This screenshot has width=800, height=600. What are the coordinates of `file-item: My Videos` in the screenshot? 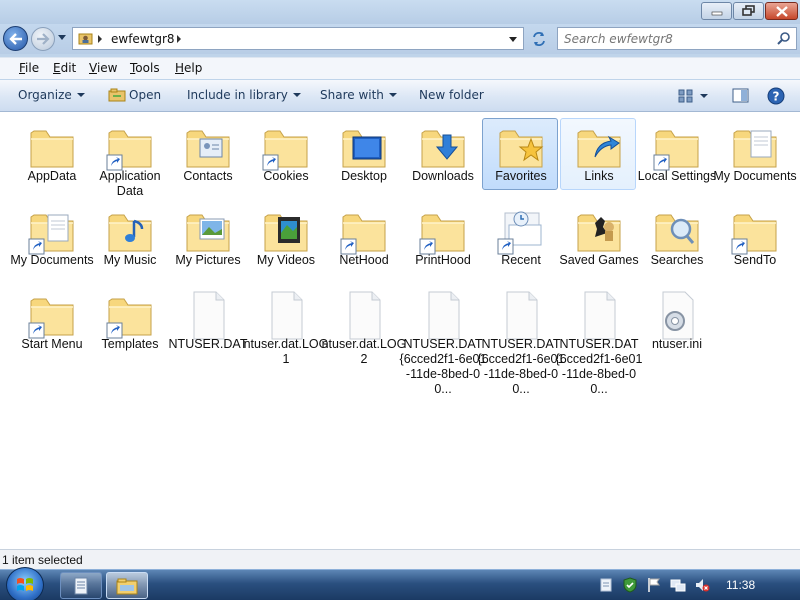 It's located at (285, 238).